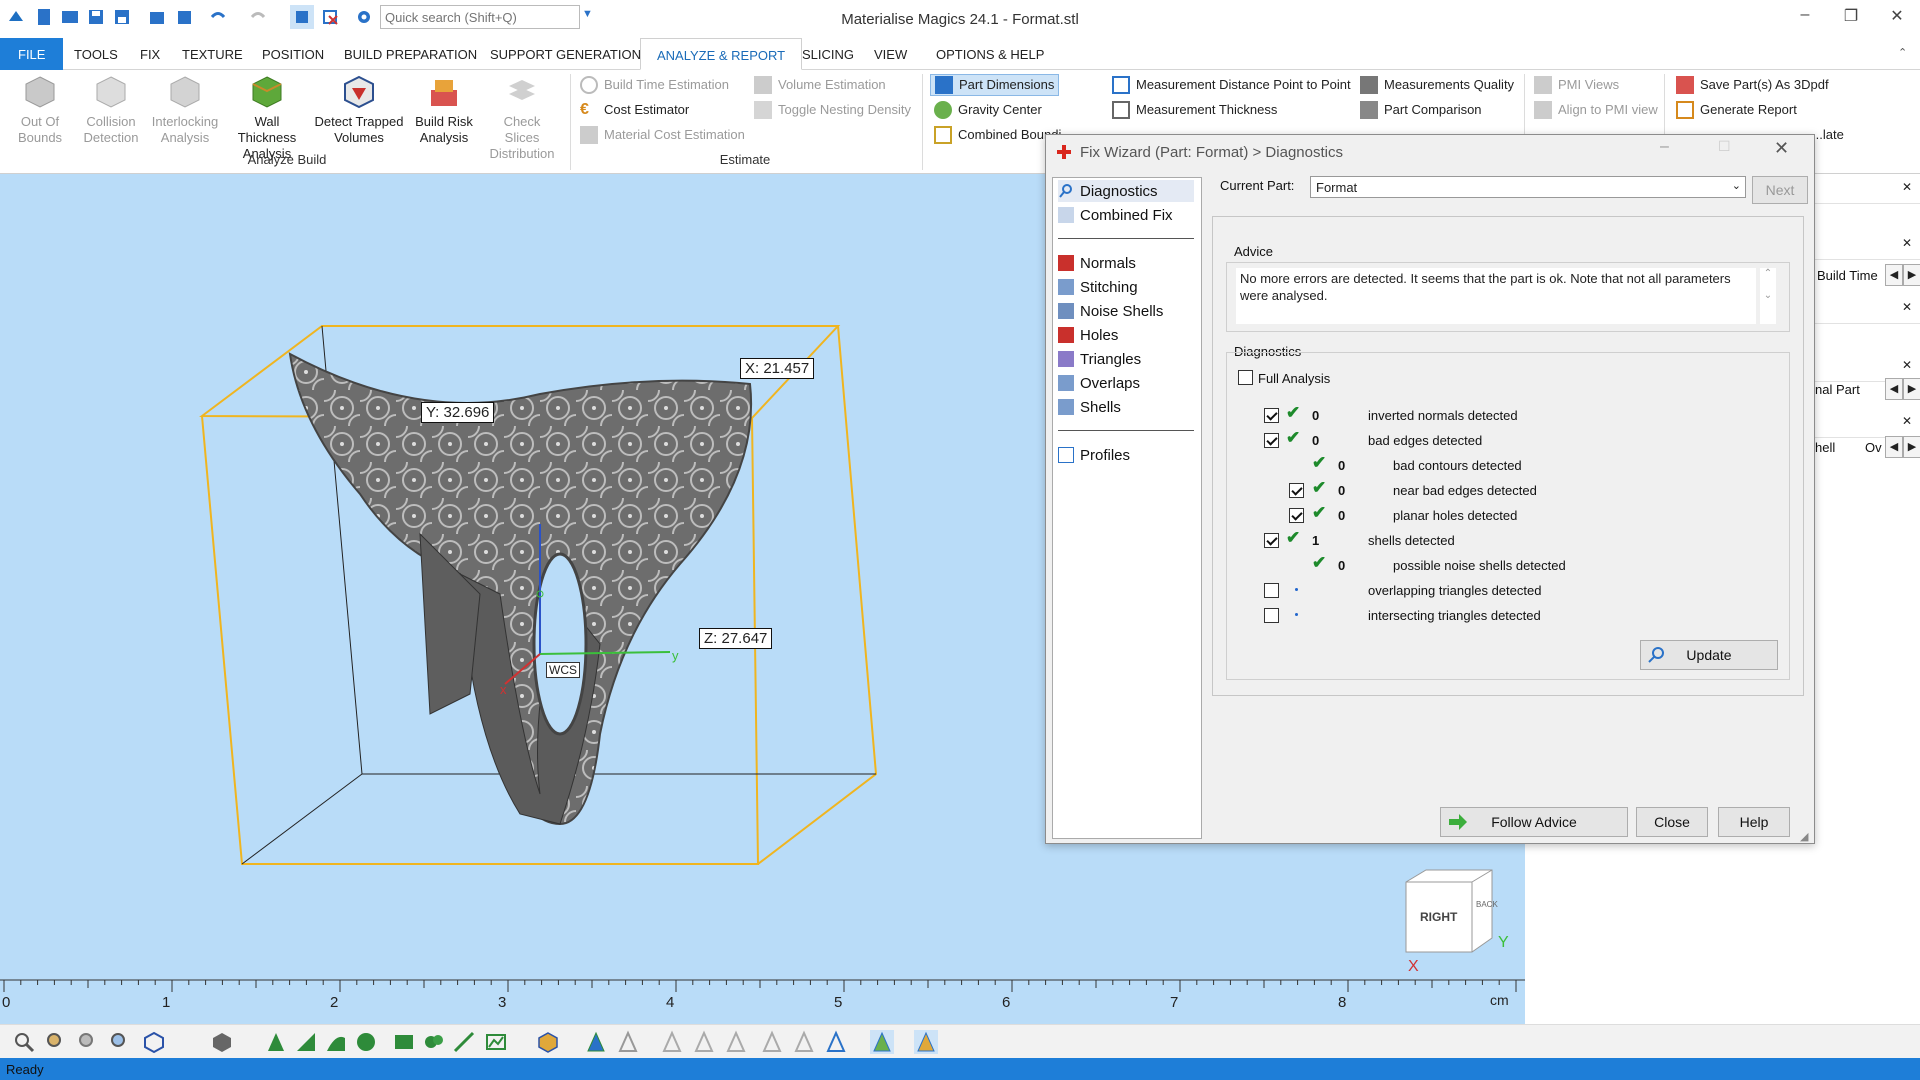  I want to click on view-cube: RIGHT BACK X Y, so click(1455, 919).